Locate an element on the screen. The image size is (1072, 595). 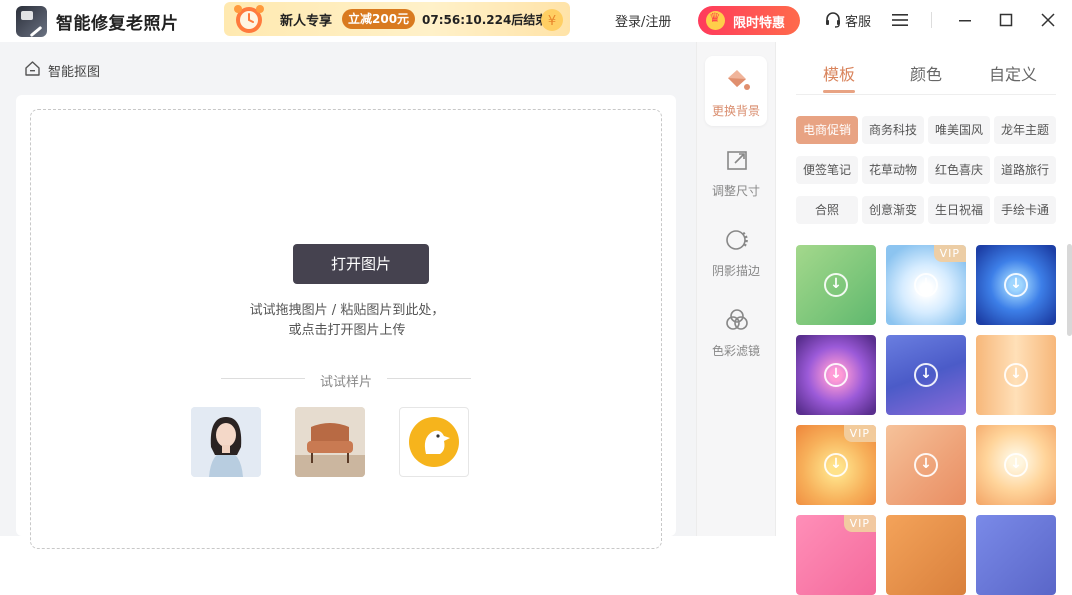
tab-templates: 模板 is located at coordinates (839, 73).